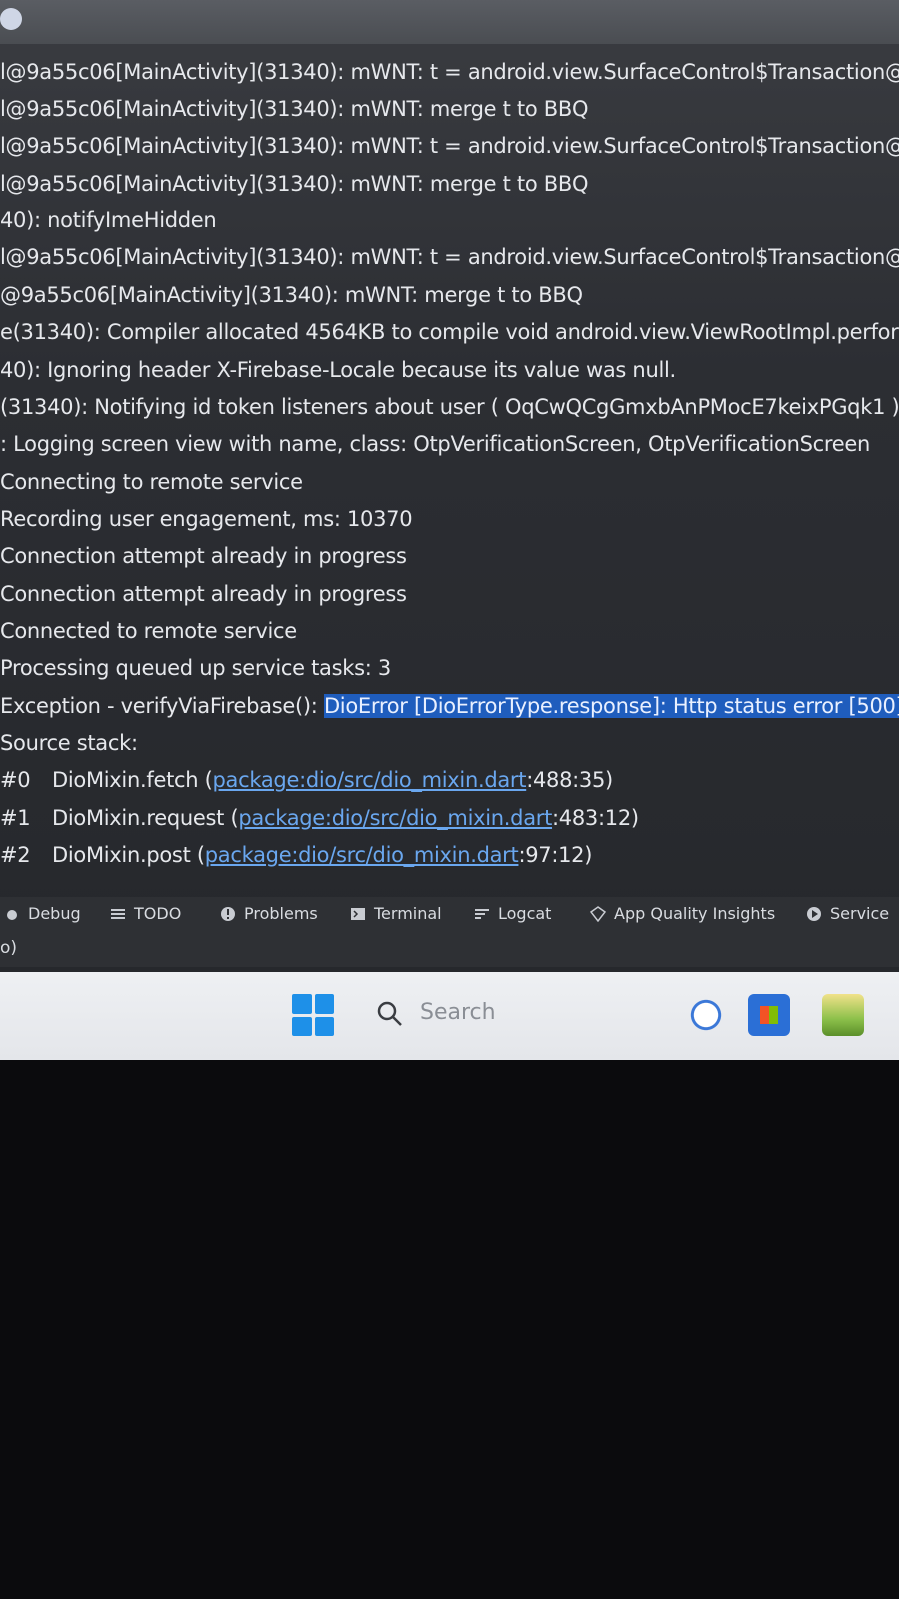  I want to click on tool-label: Terminal, so click(408, 913).